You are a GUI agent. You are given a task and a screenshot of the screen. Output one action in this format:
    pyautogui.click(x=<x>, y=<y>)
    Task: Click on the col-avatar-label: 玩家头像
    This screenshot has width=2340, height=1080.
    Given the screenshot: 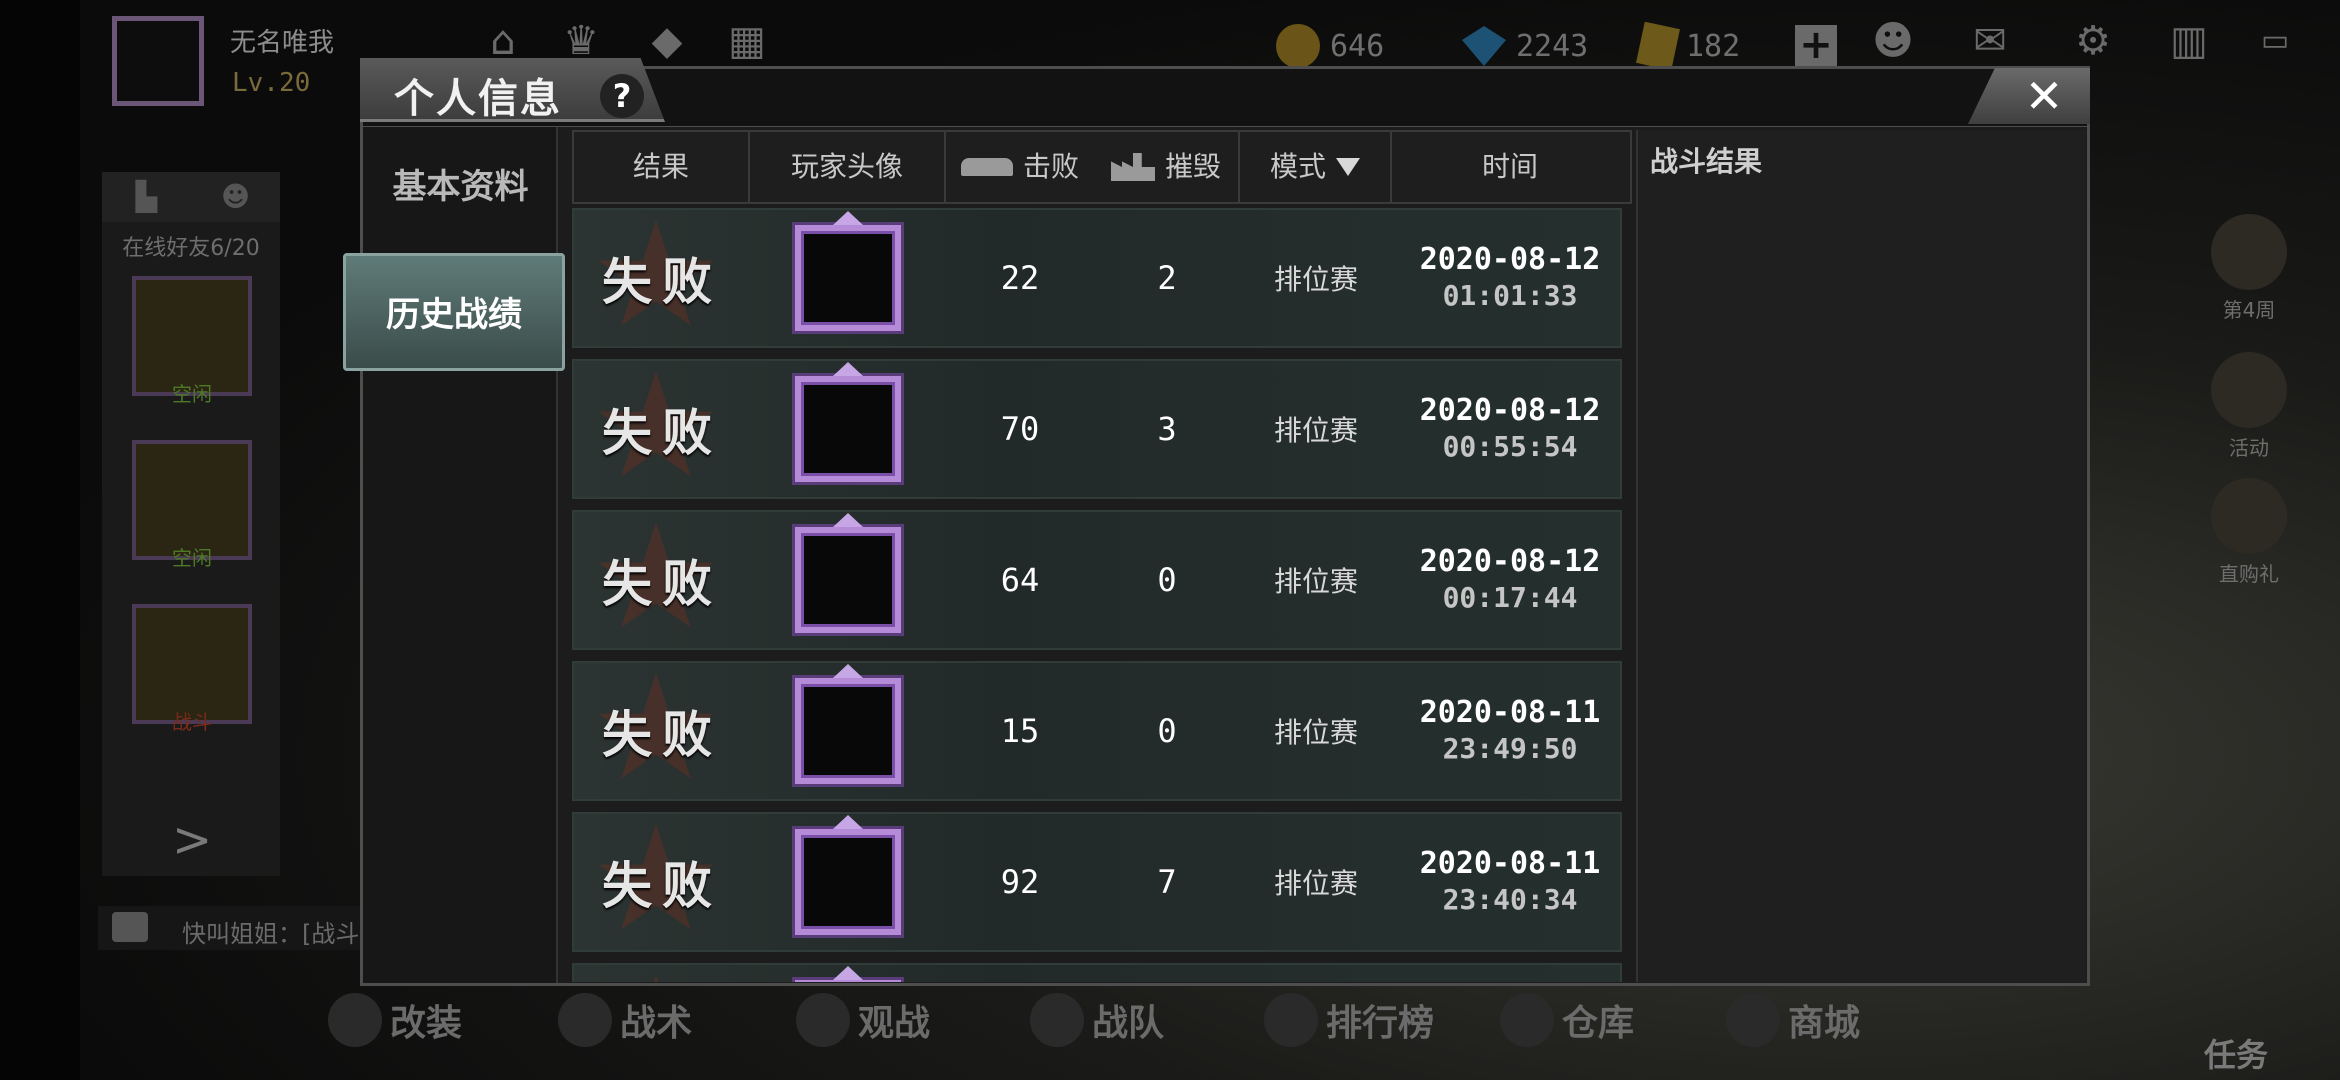 What is the action you would take?
    pyautogui.click(x=846, y=166)
    